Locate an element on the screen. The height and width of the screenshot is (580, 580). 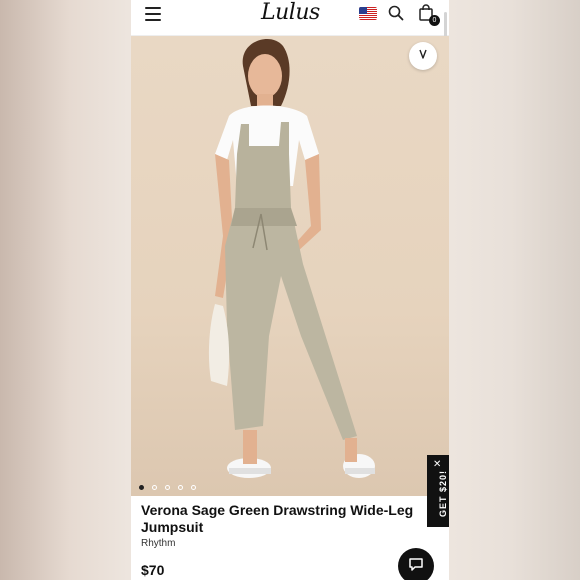
site-logo: Lulus is located at coordinates (290, 12).